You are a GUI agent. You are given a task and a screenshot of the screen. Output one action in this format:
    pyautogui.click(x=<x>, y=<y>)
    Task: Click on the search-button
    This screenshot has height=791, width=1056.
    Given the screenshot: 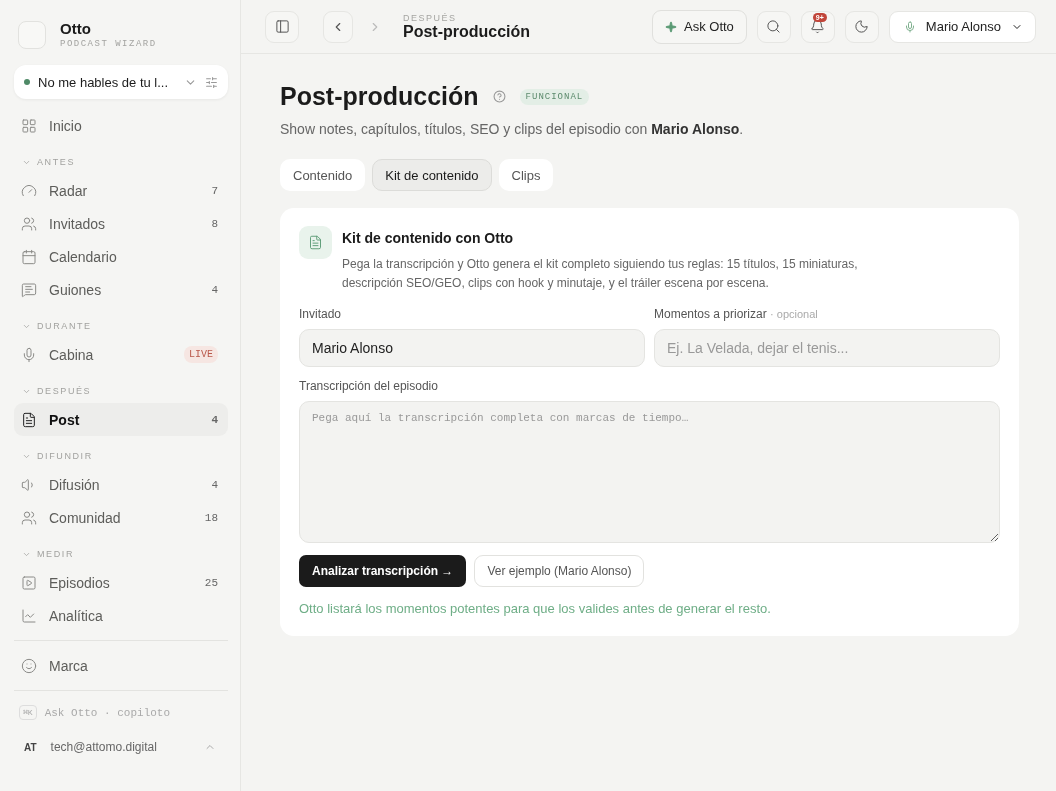 What is the action you would take?
    pyautogui.click(x=773, y=26)
    